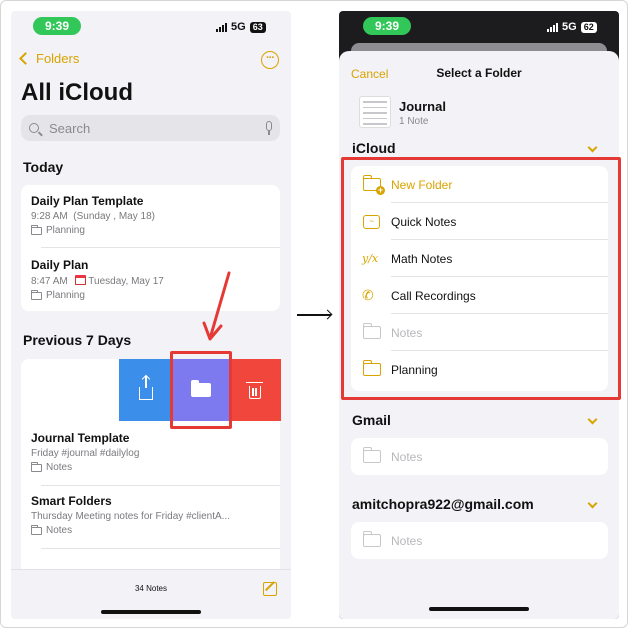 Image resolution: width=628 pixels, height=628 pixels. What do you see at coordinates (80, 438) in the screenshot?
I see `note-title: Journal Template` at bounding box center [80, 438].